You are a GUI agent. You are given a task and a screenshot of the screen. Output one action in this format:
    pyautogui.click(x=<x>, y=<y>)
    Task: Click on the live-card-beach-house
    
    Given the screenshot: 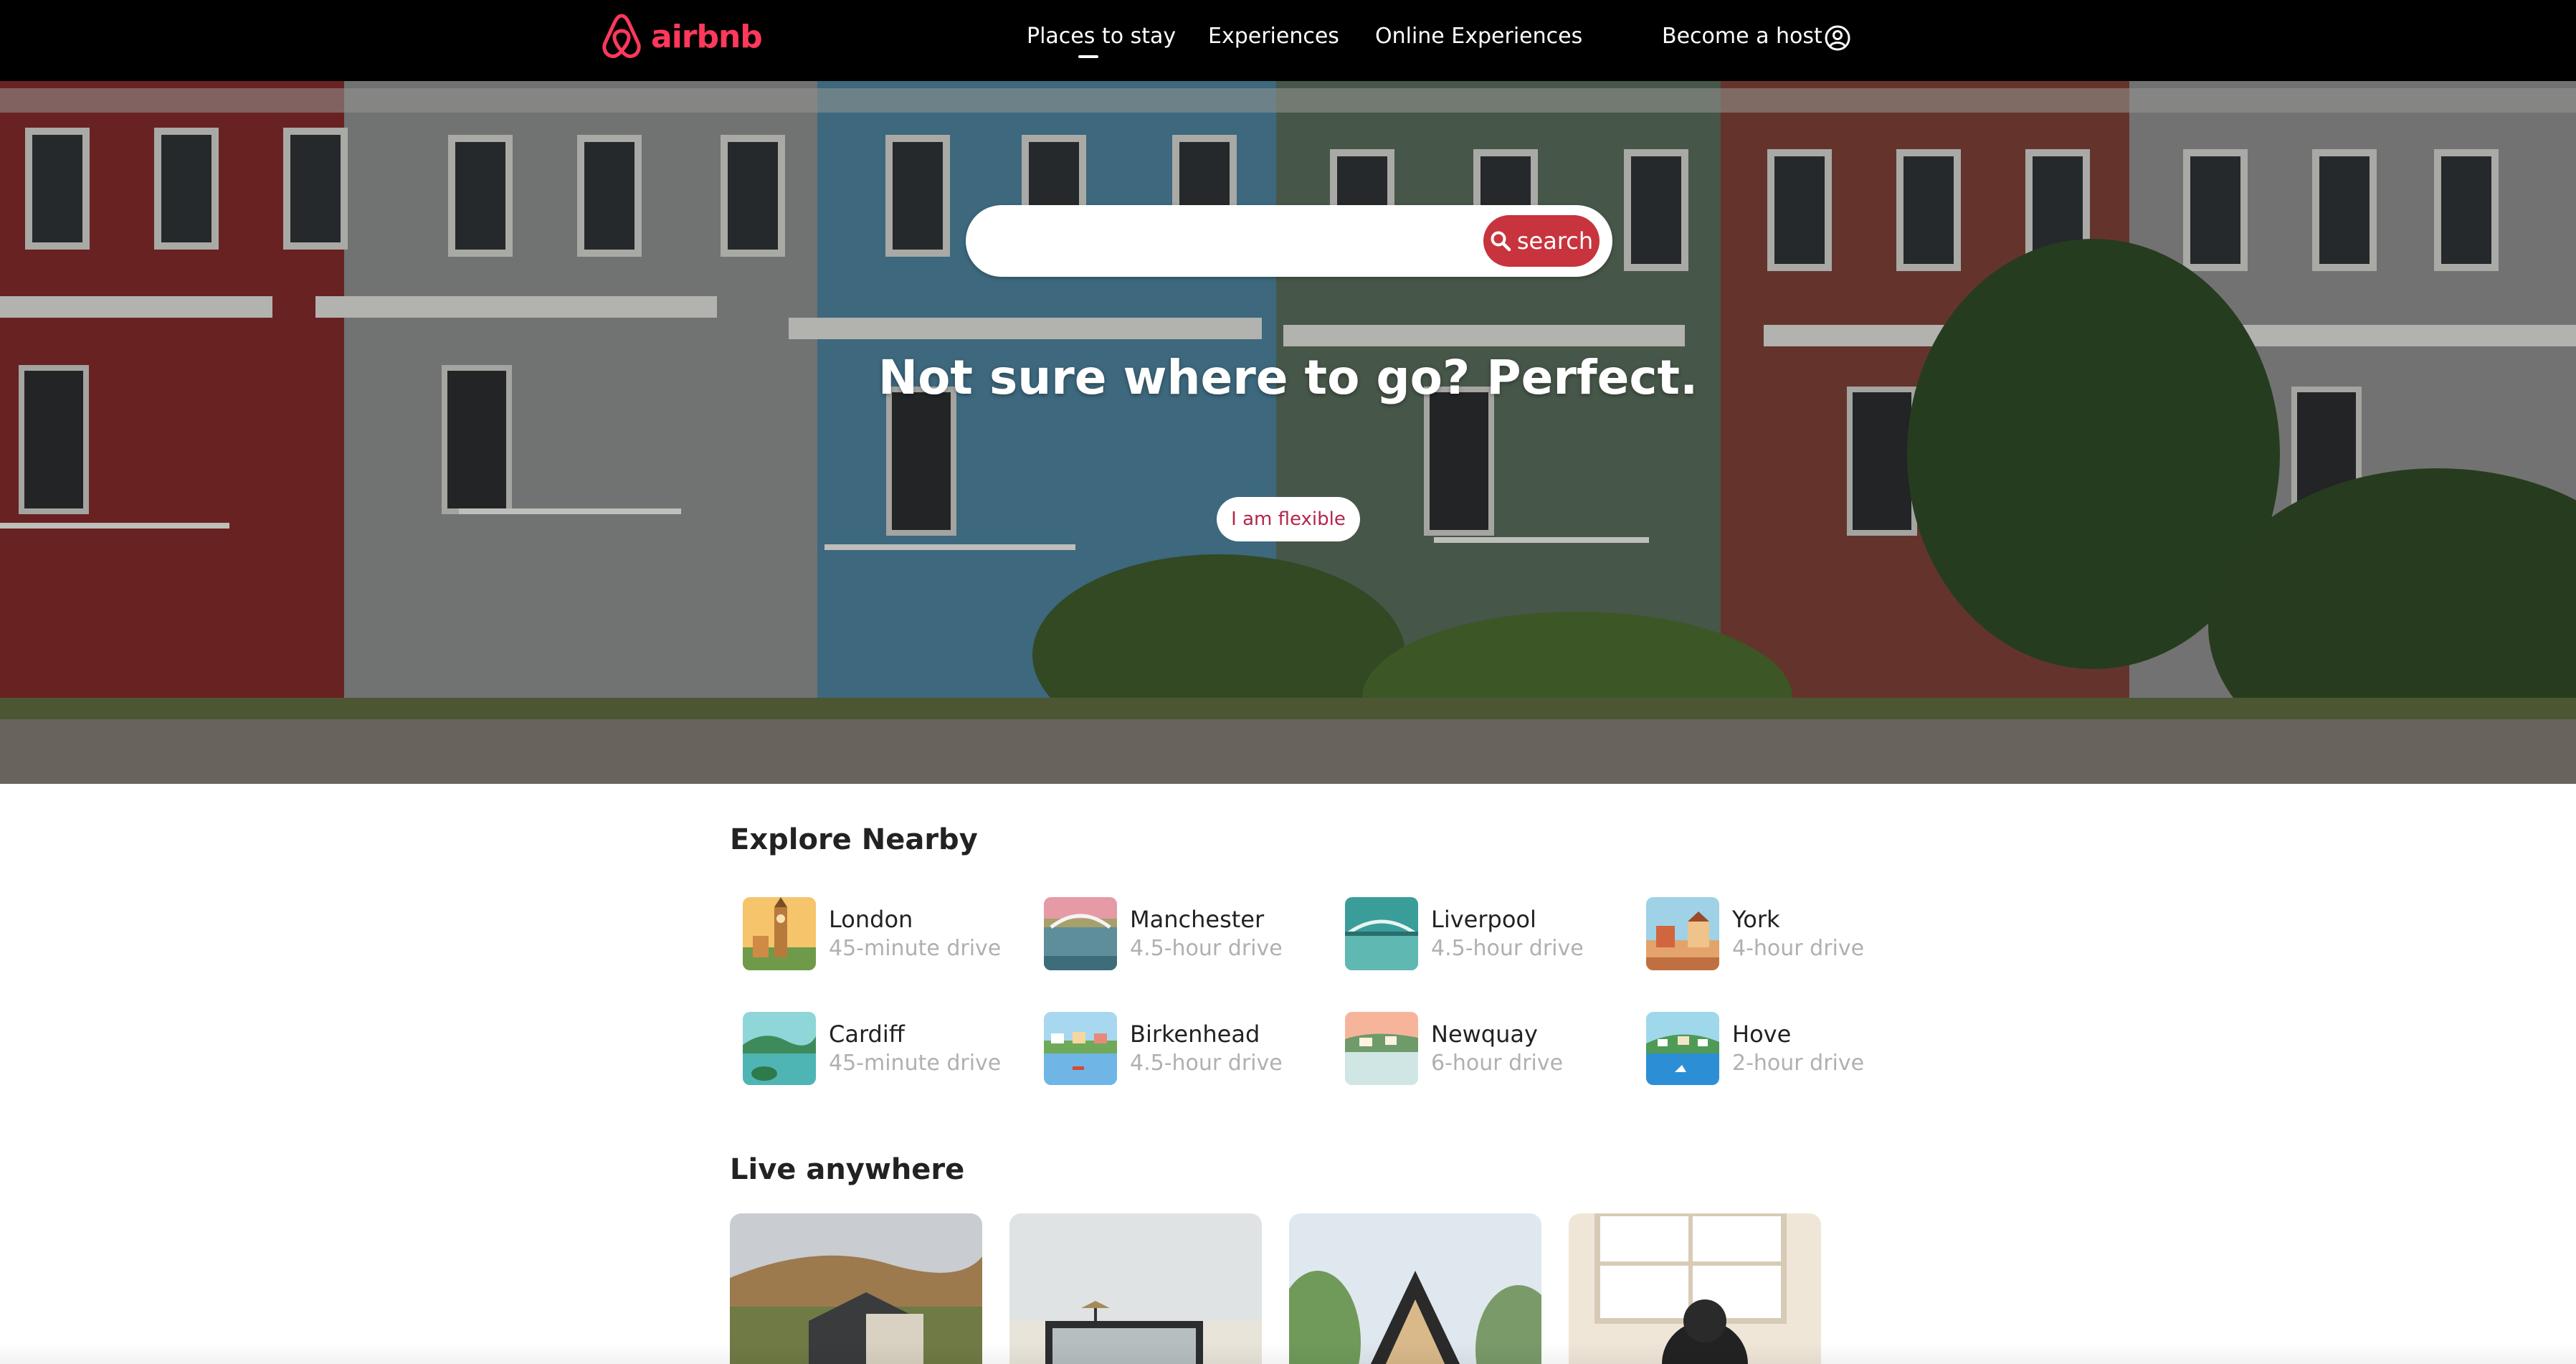 What is the action you would take?
    pyautogui.click(x=1135, y=1288)
    